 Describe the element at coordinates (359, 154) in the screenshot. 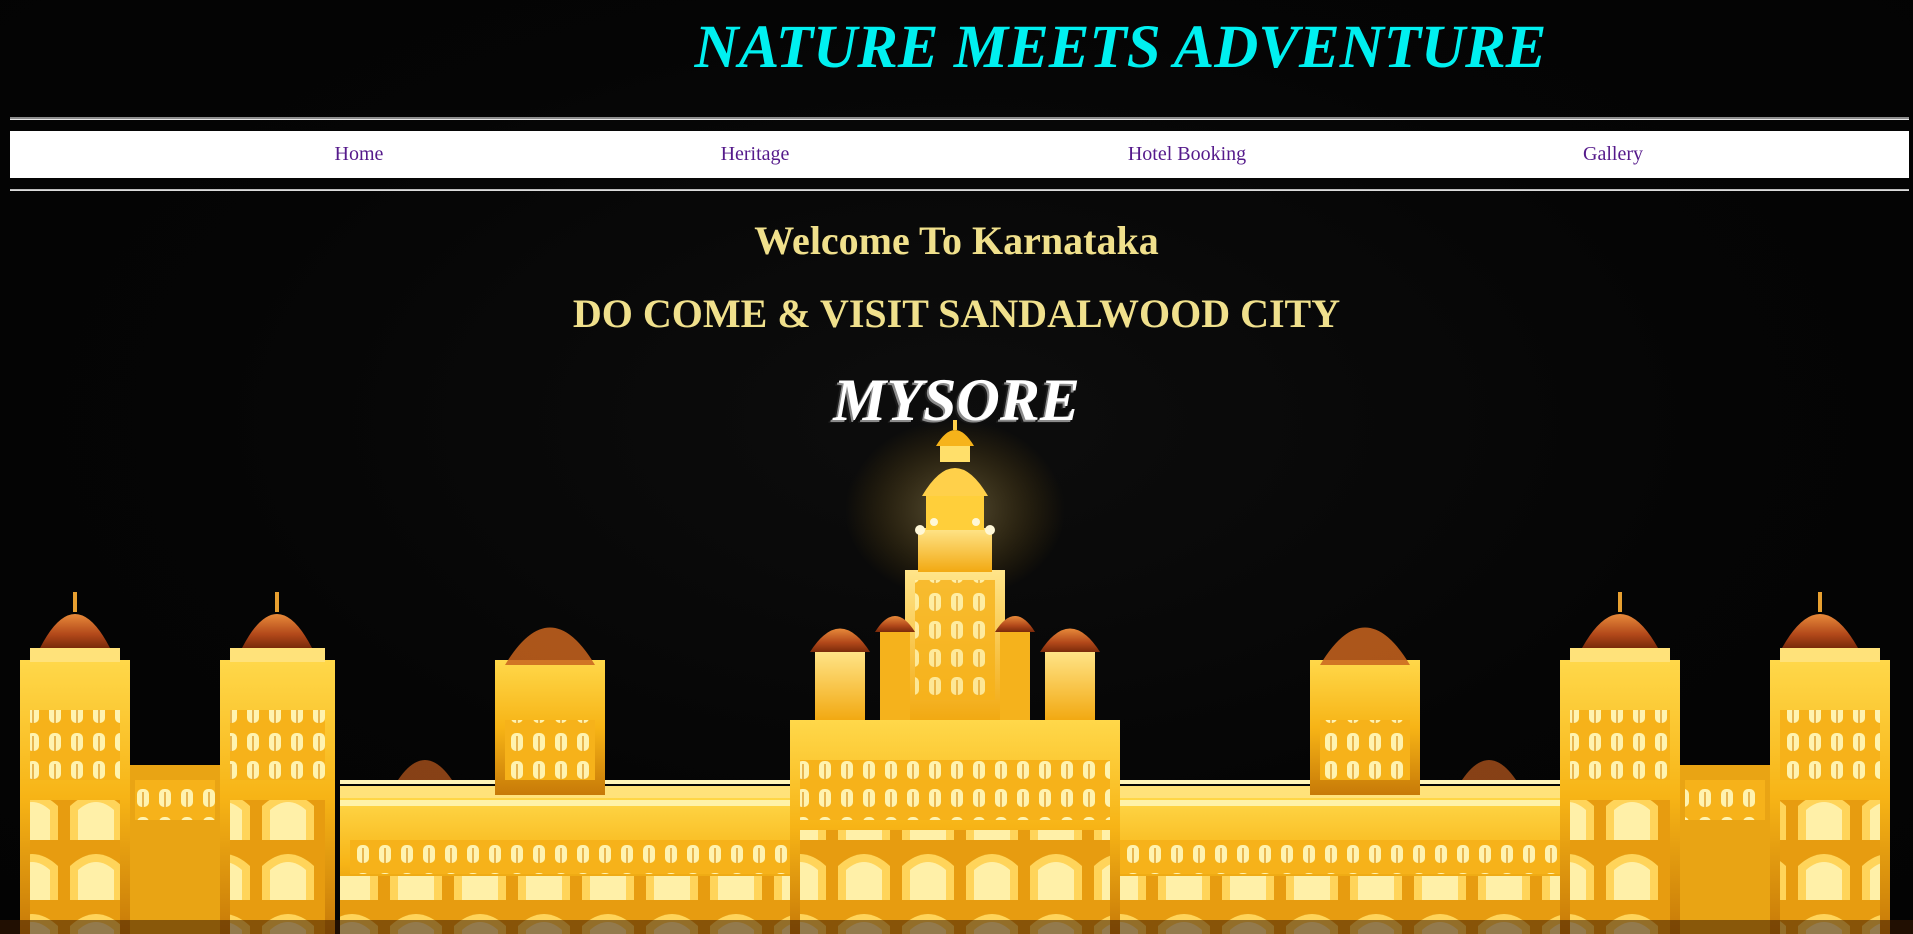

I see `nav-link-home: Home` at that location.